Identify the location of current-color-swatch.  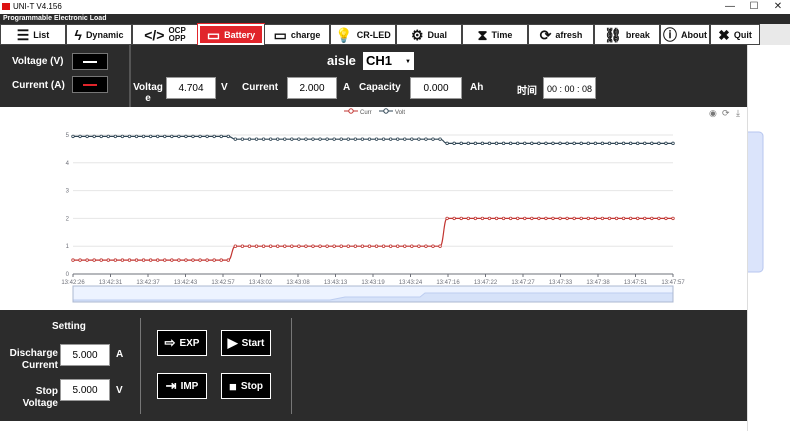
(90, 84).